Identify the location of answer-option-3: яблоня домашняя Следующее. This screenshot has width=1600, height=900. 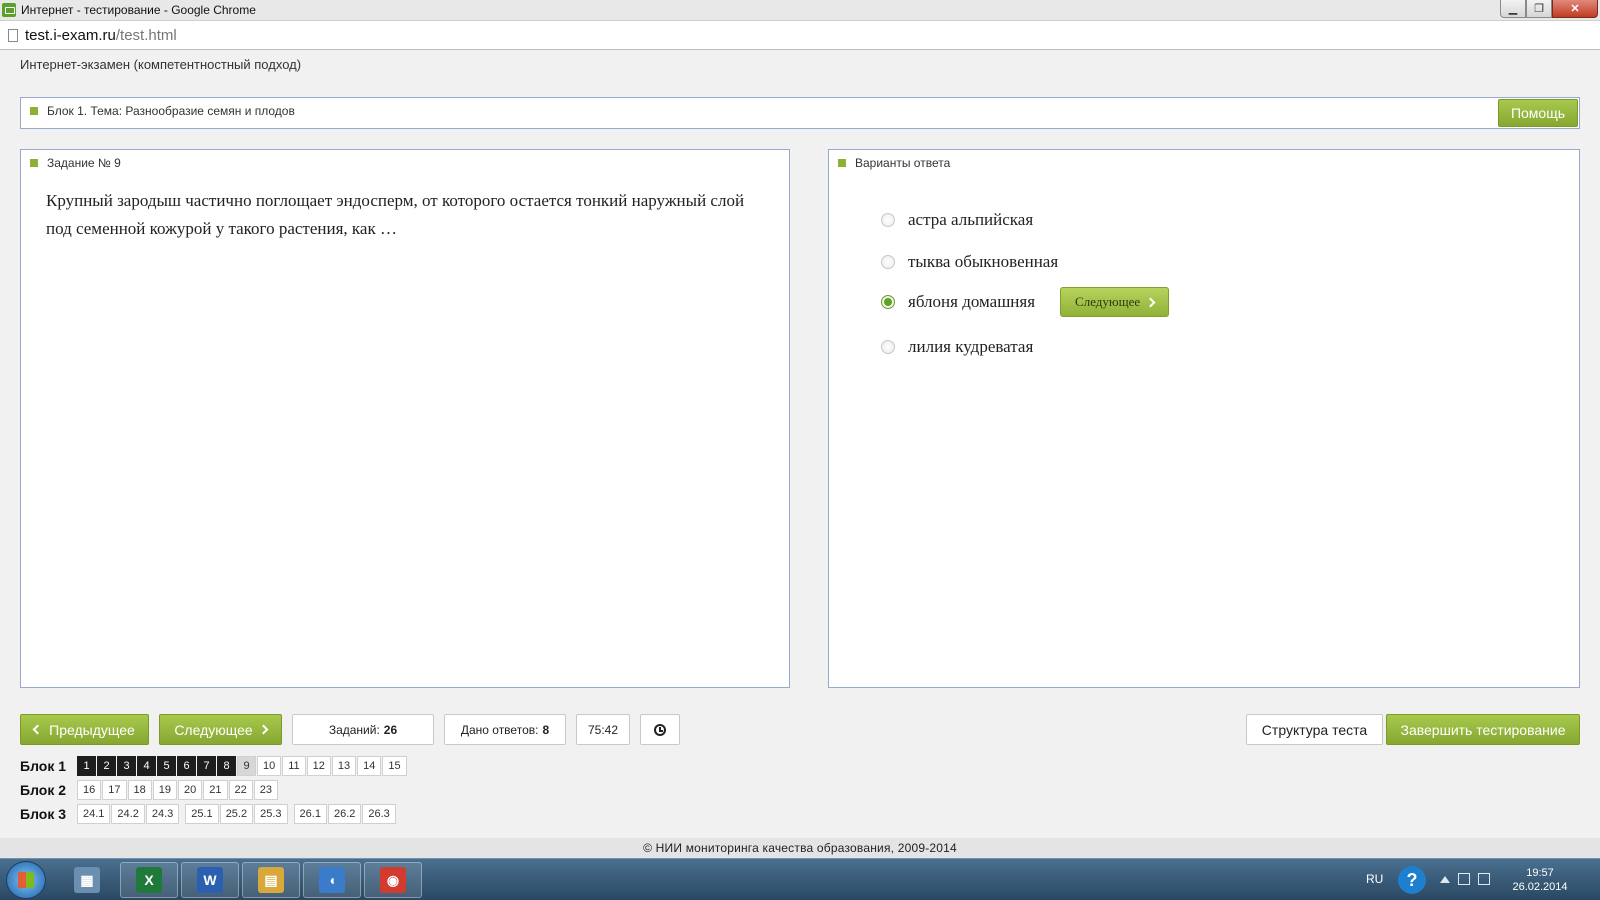
(1025, 302).